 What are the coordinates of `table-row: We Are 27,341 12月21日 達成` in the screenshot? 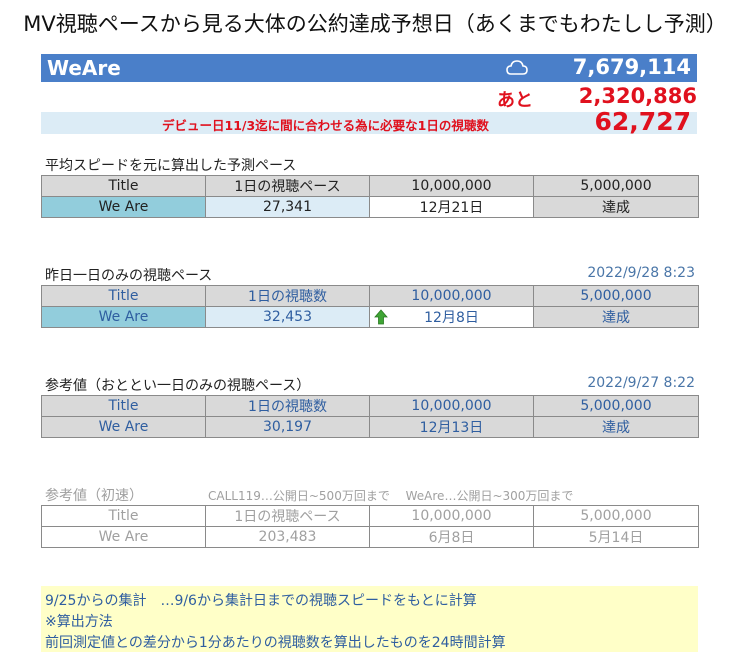 It's located at (370, 207).